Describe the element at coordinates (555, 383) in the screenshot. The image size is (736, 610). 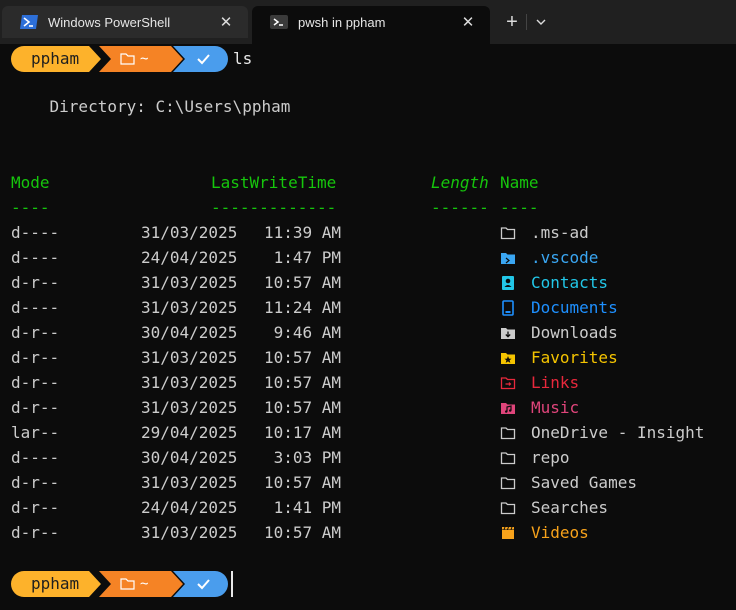
I see `row-name: Links` at that location.